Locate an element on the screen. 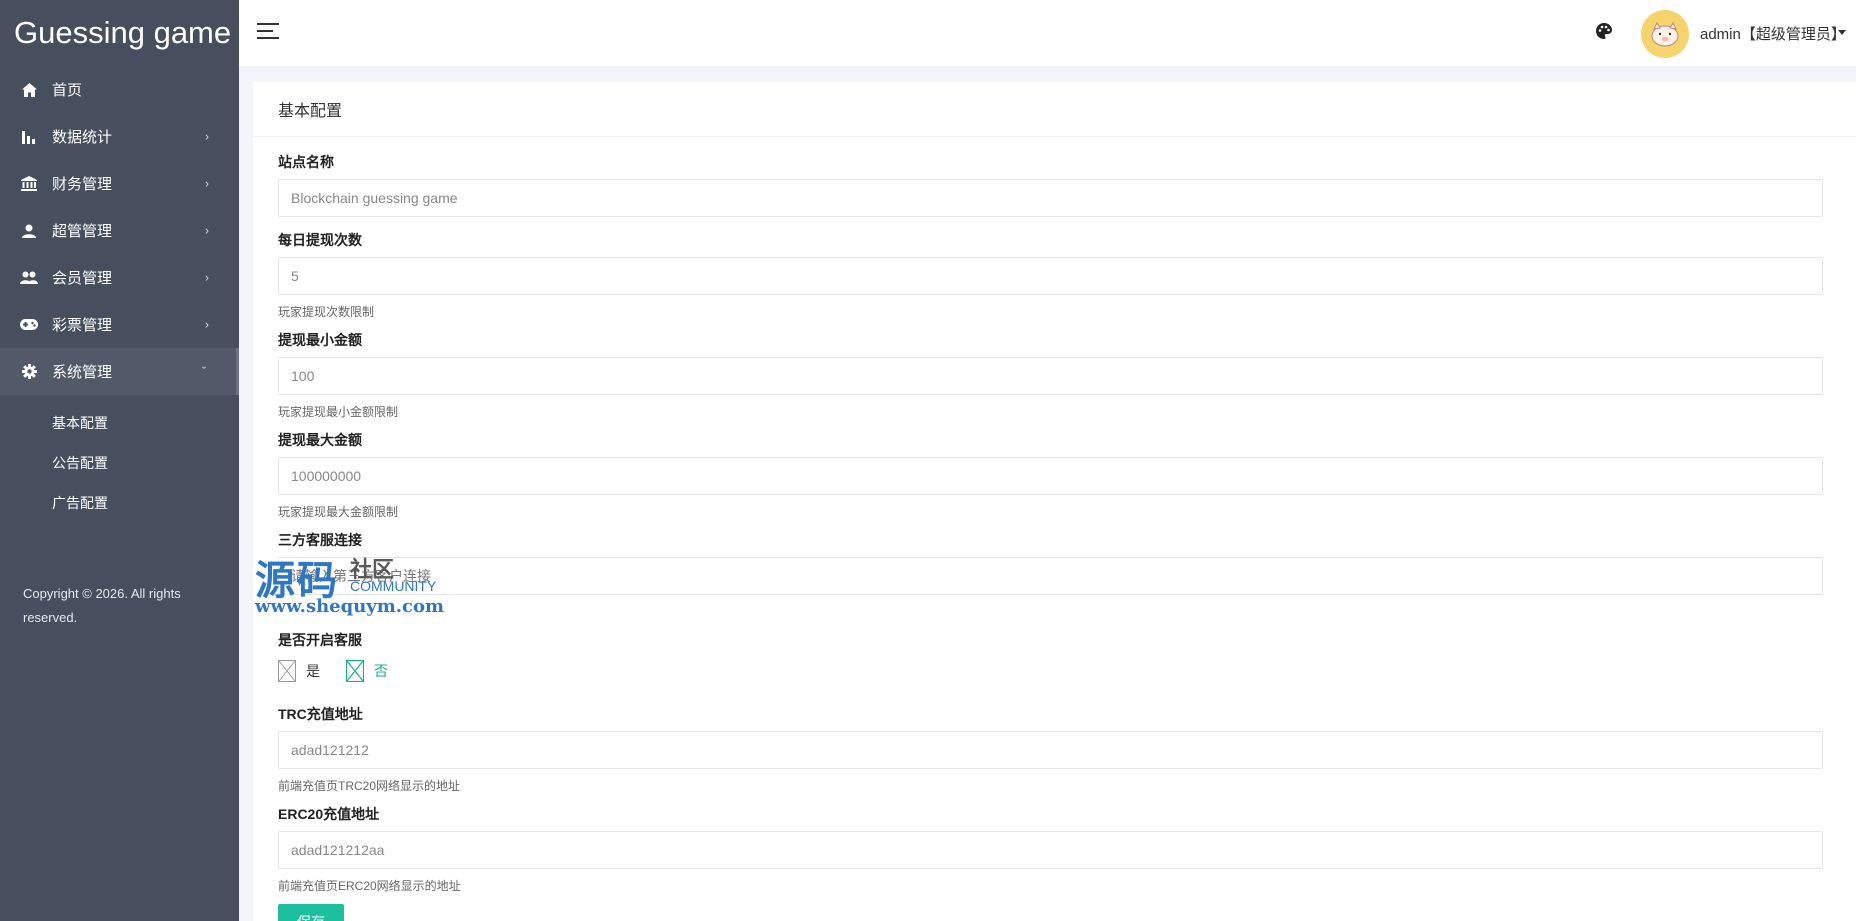  daily-withdraw-input is located at coordinates (1050, 276).